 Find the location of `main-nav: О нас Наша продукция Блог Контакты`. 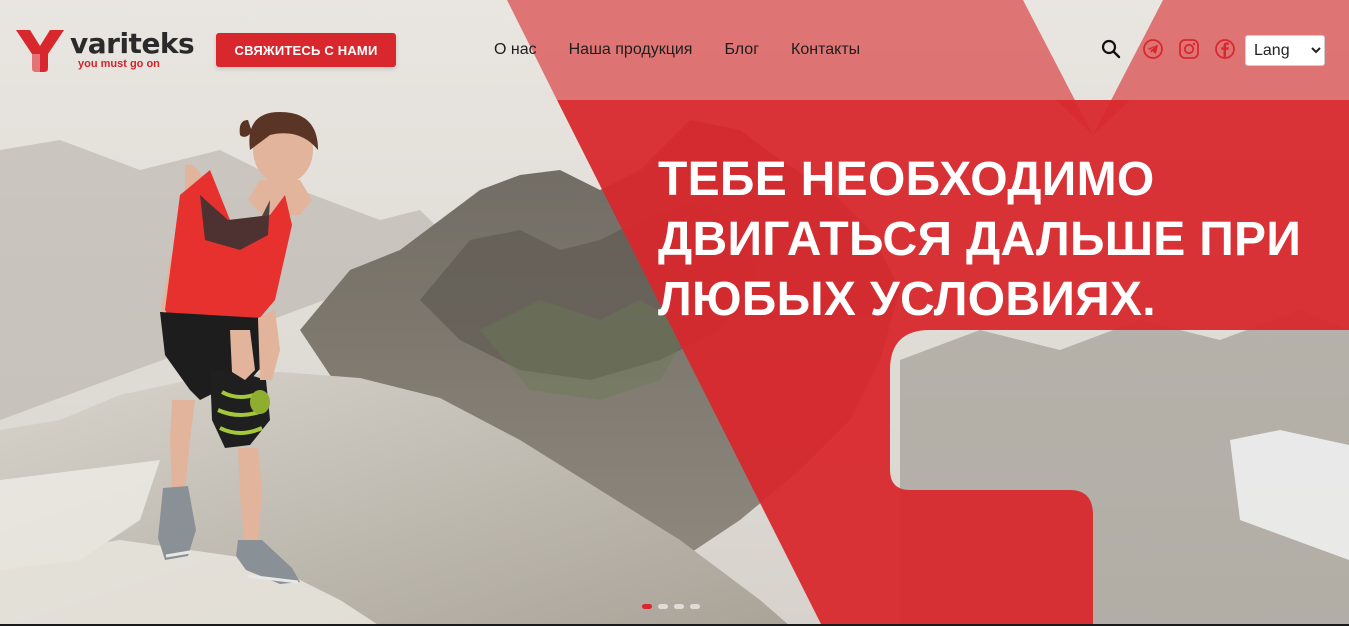

main-nav: О нас Наша продукция Блог Контакты is located at coordinates (677, 50).